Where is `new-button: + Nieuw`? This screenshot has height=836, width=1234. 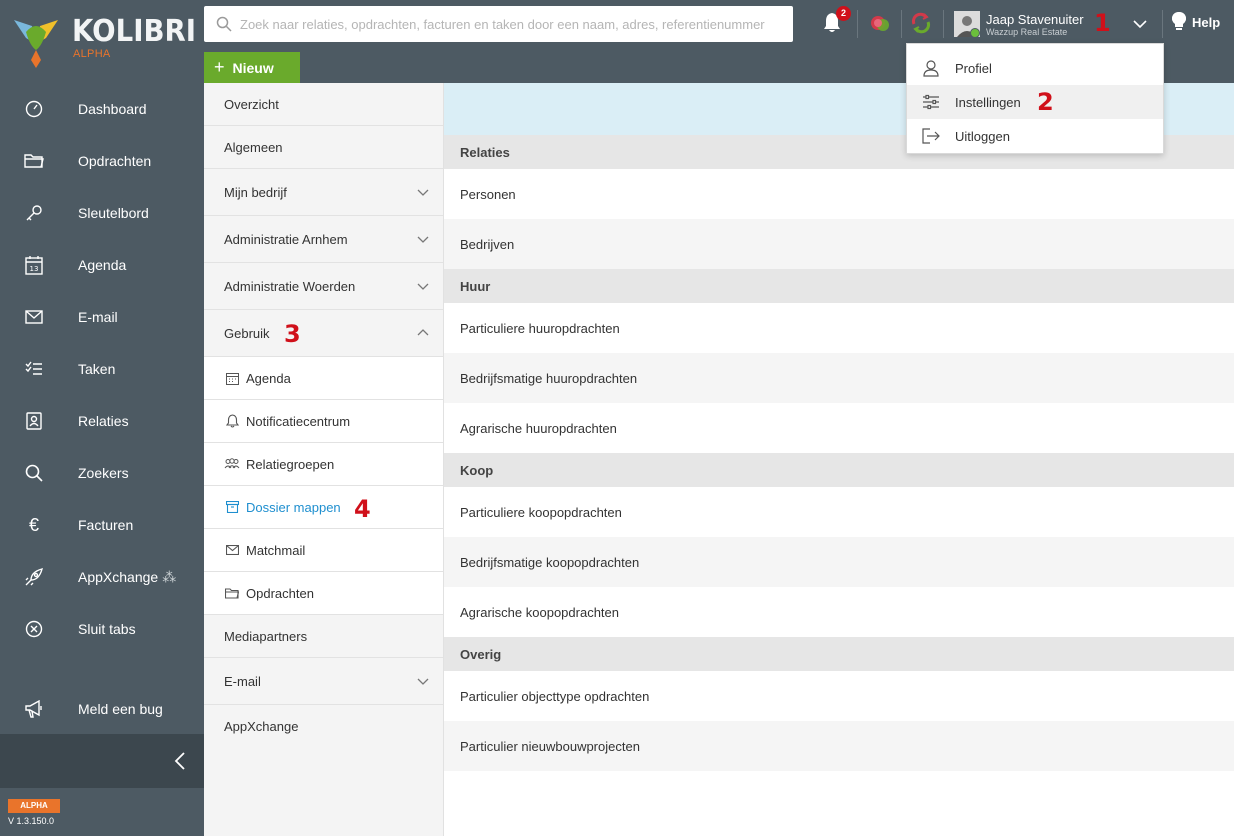
new-button: + Nieuw is located at coordinates (252, 67).